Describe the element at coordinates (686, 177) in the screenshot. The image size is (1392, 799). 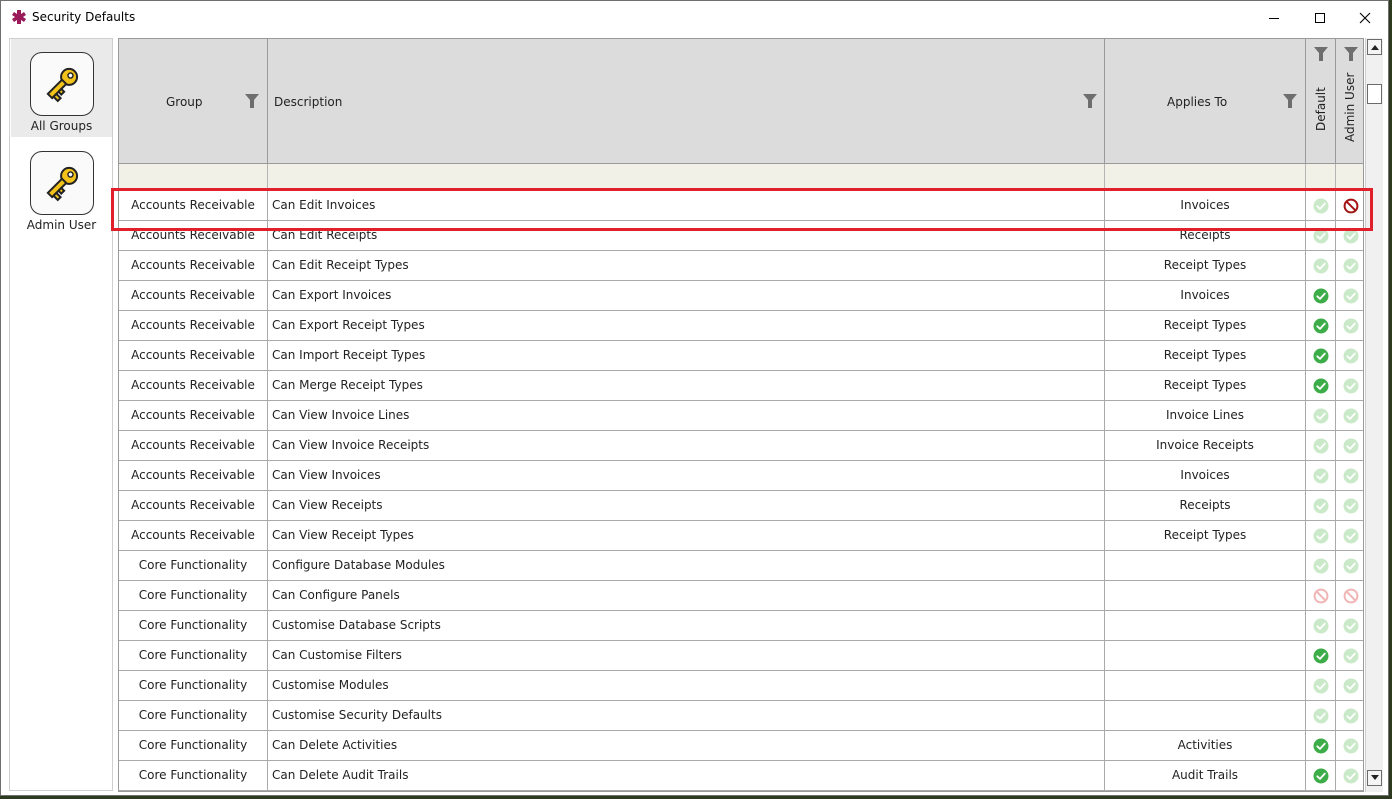
I see `filter-cell-description` at that location.